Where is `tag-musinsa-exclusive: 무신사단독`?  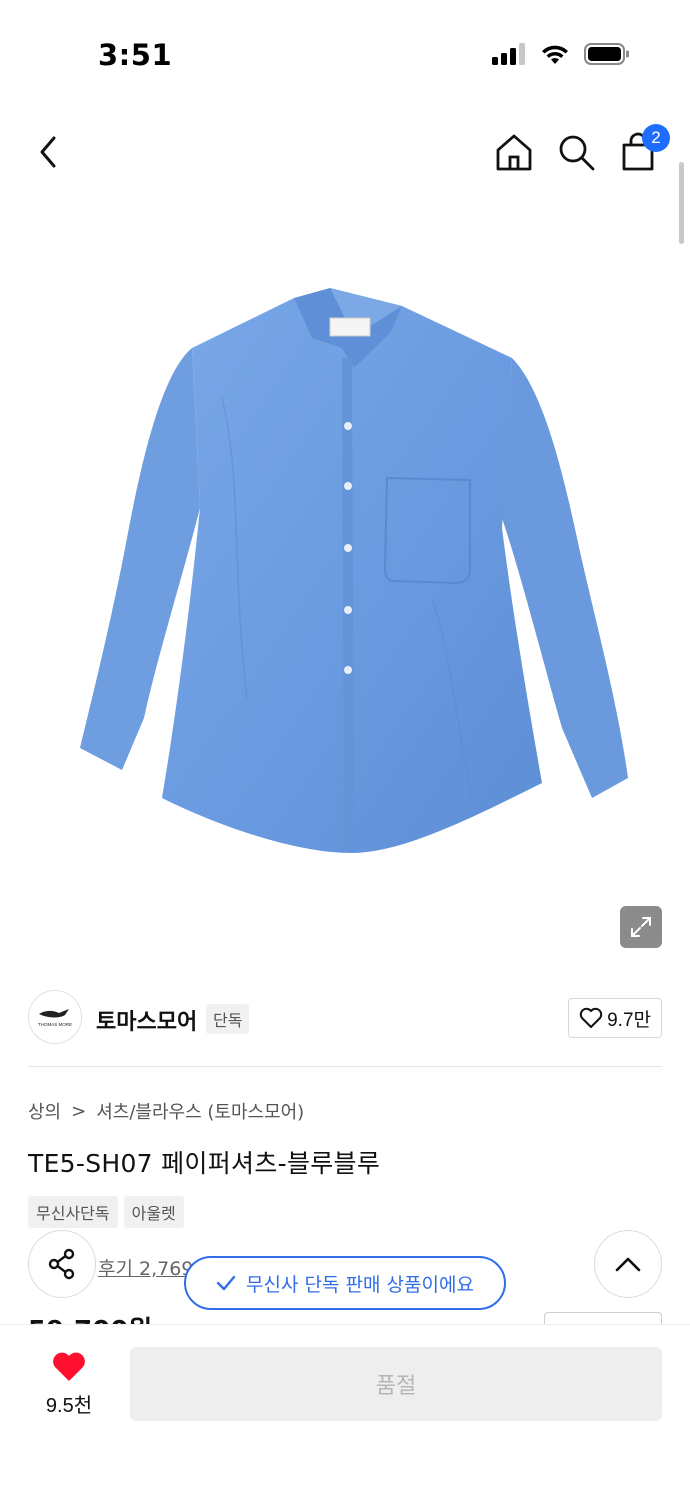 tag-musinsa-exclusive: 무신사단독 is located at coordinates (73, 1212).